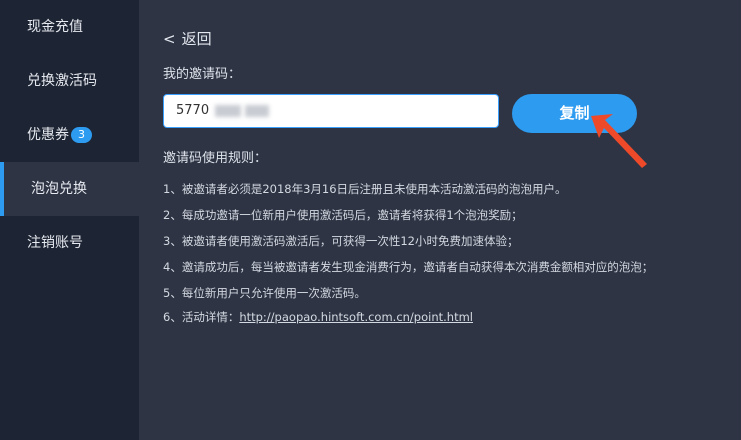 The width and height of the screenshot is (741, 440). What do you see at coordinates (48, 135) in the screenshot?
I see `sidebar-item-label: 优惠券` at bounding box center [48, 135].